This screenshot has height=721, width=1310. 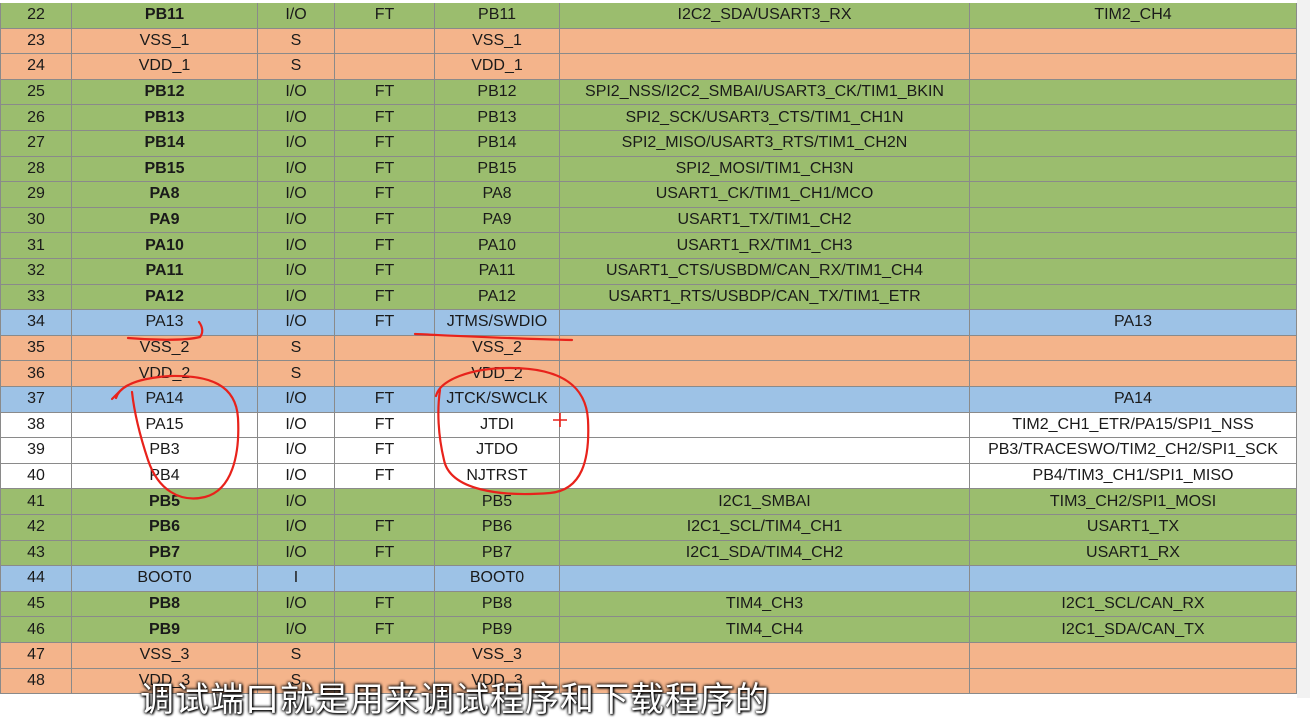 I want to click on circle-left-pins, so click(x=177, y=437).